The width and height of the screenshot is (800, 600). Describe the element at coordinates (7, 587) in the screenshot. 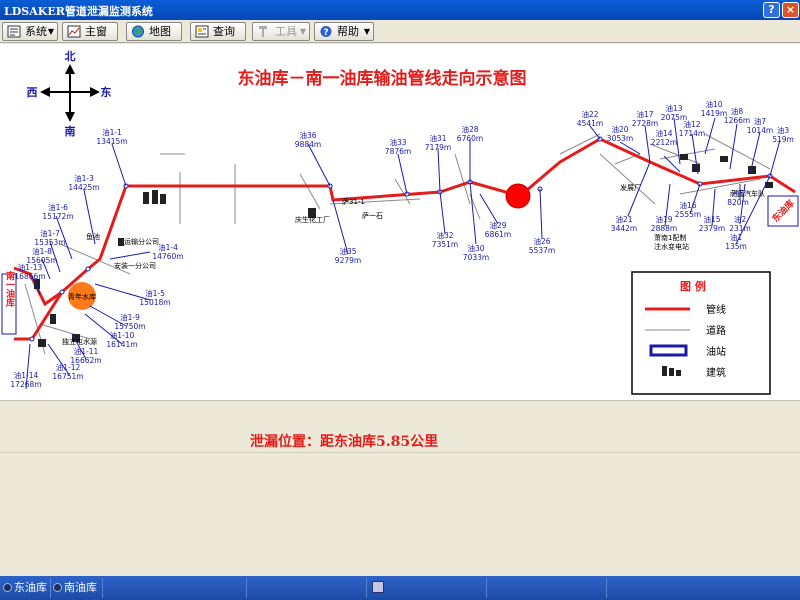

I see `east-depot-indicator-icon` at that location.